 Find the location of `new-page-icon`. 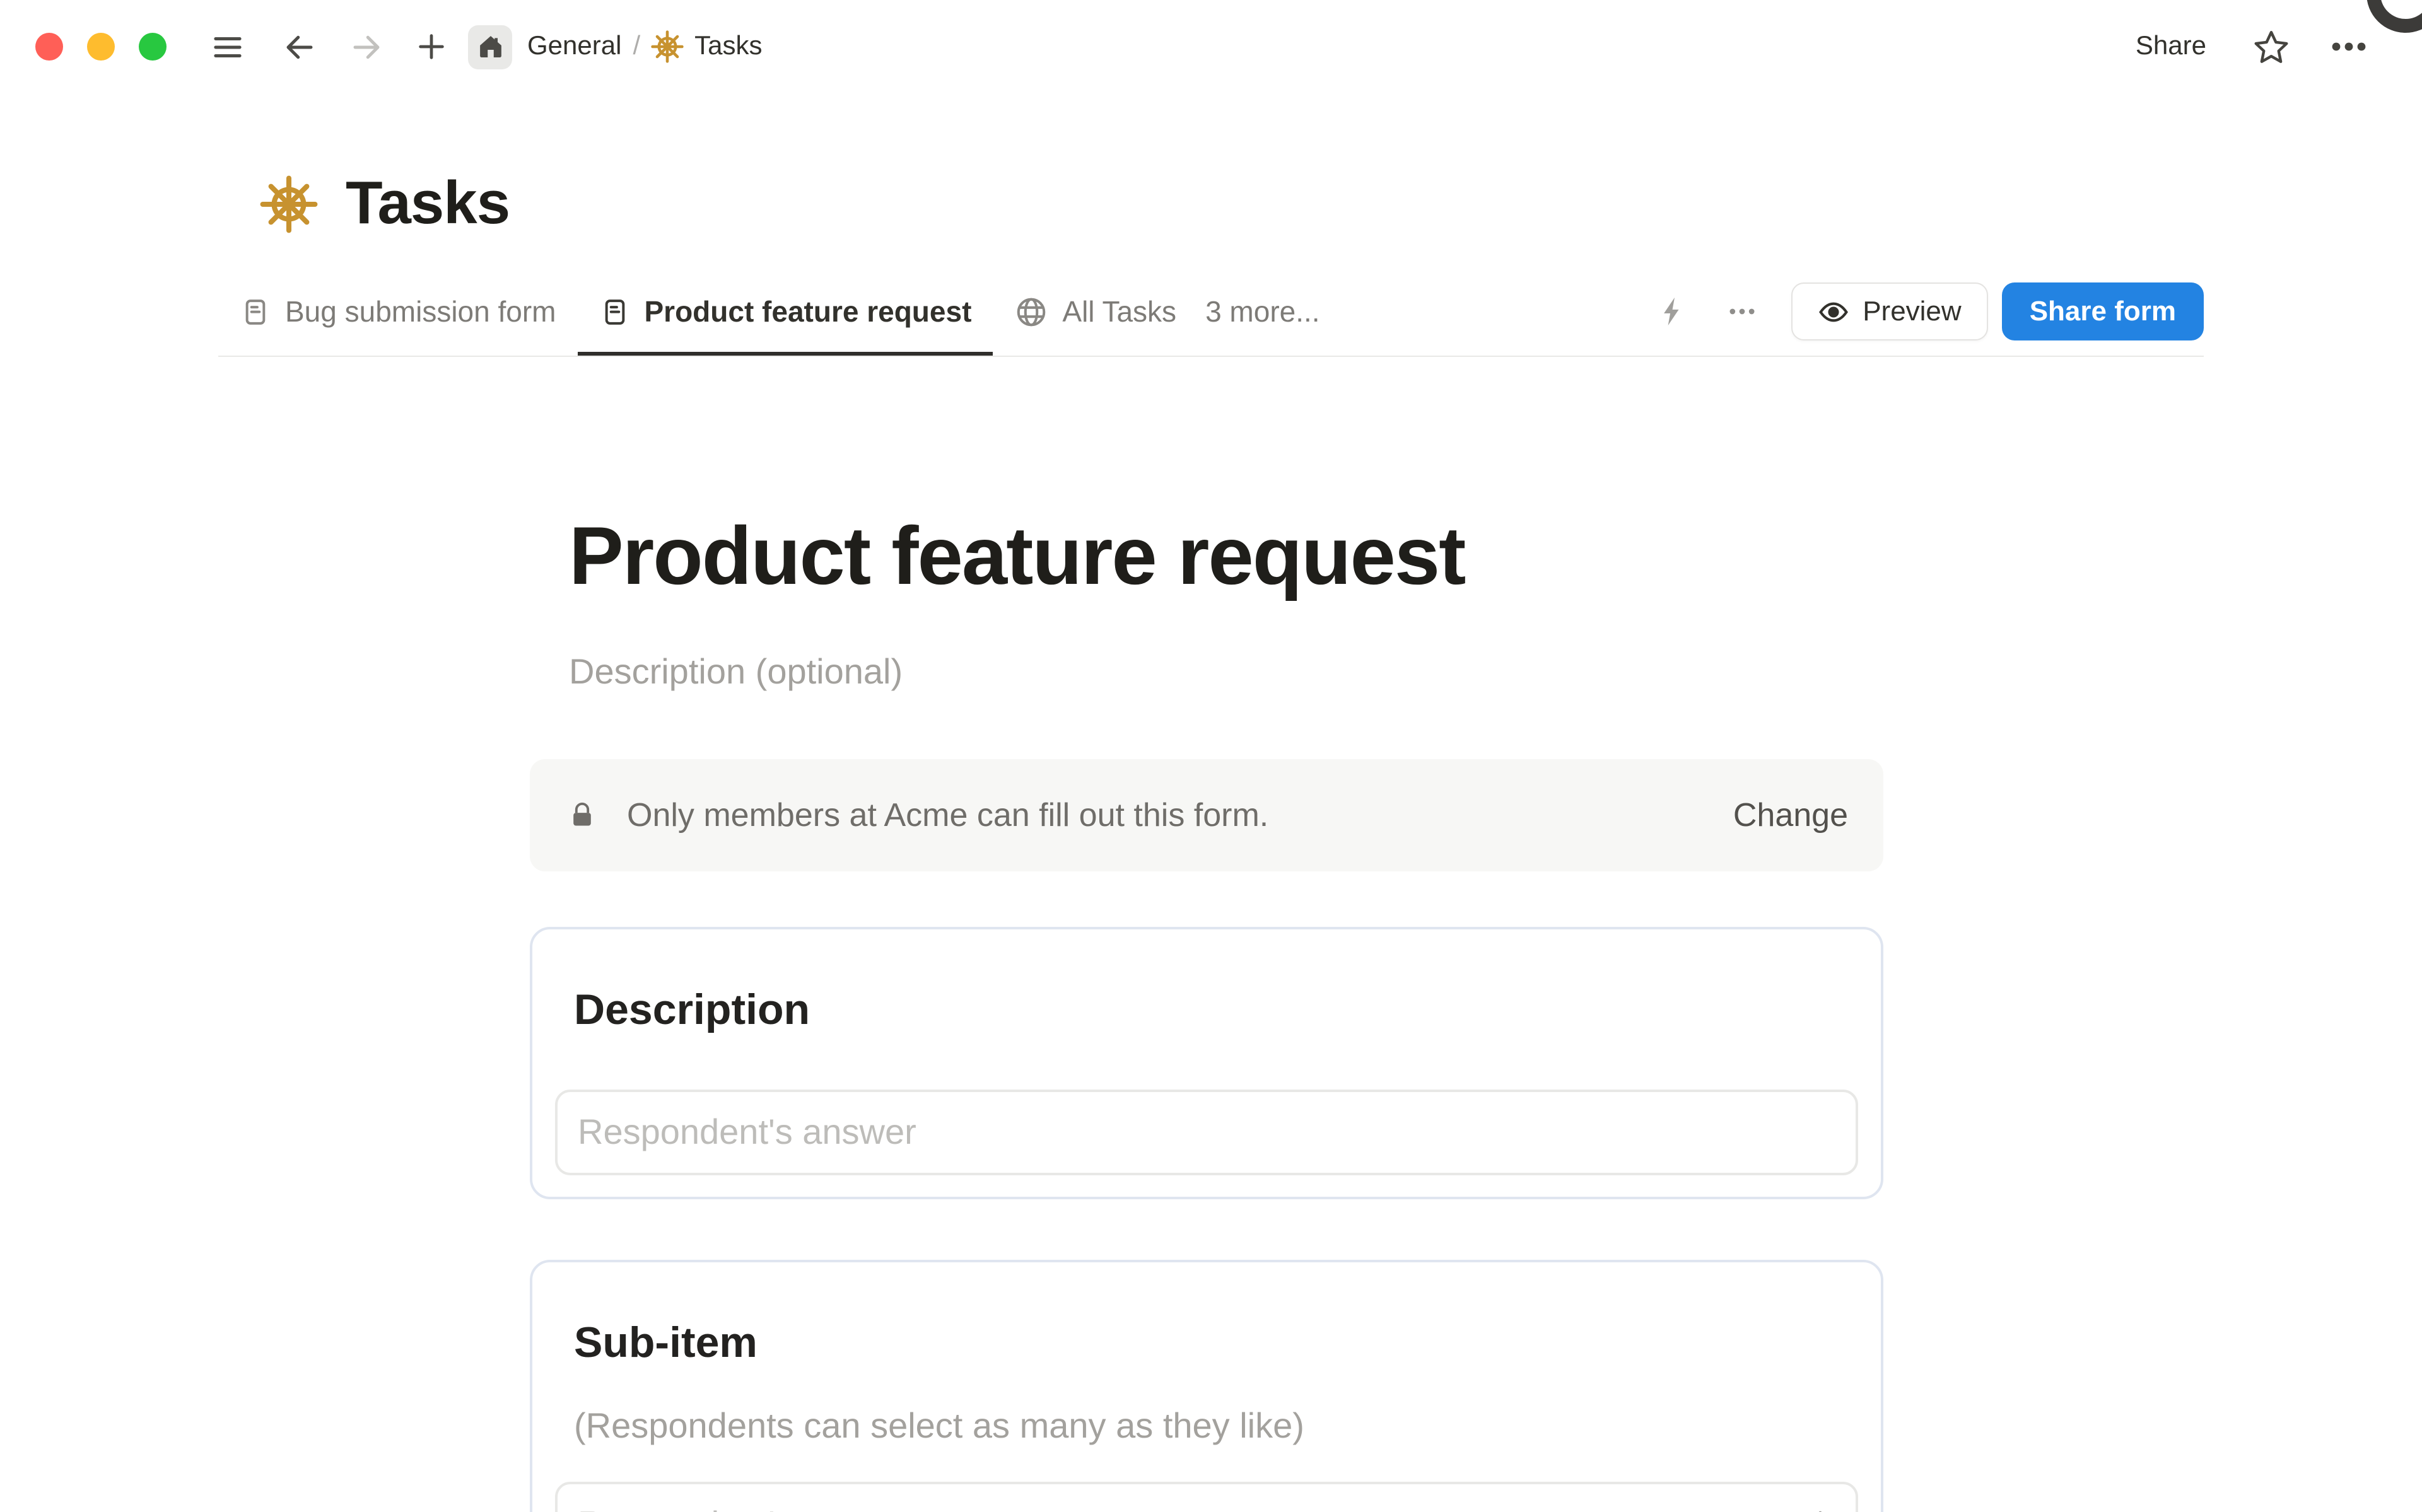

new-page-icon is located at coordinates (432, 47).